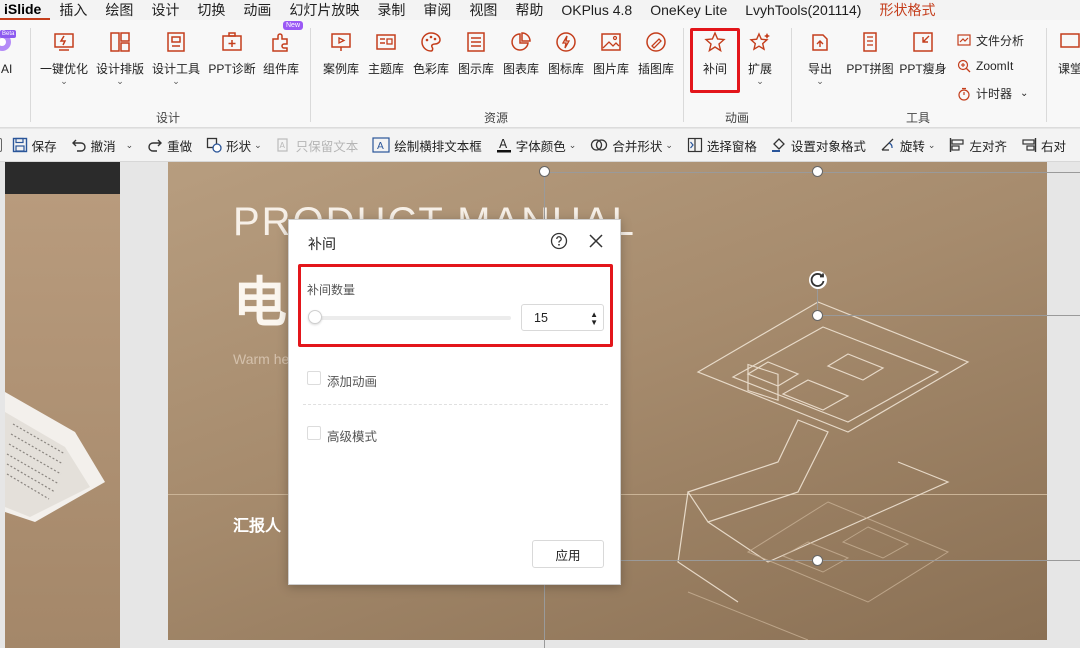 Image resolution: width=1080 pixels, height=648 pixels. Describe the element at coordinates (386, 53) in the screenshot. I see `theme-library-button: 主题库` at that location.